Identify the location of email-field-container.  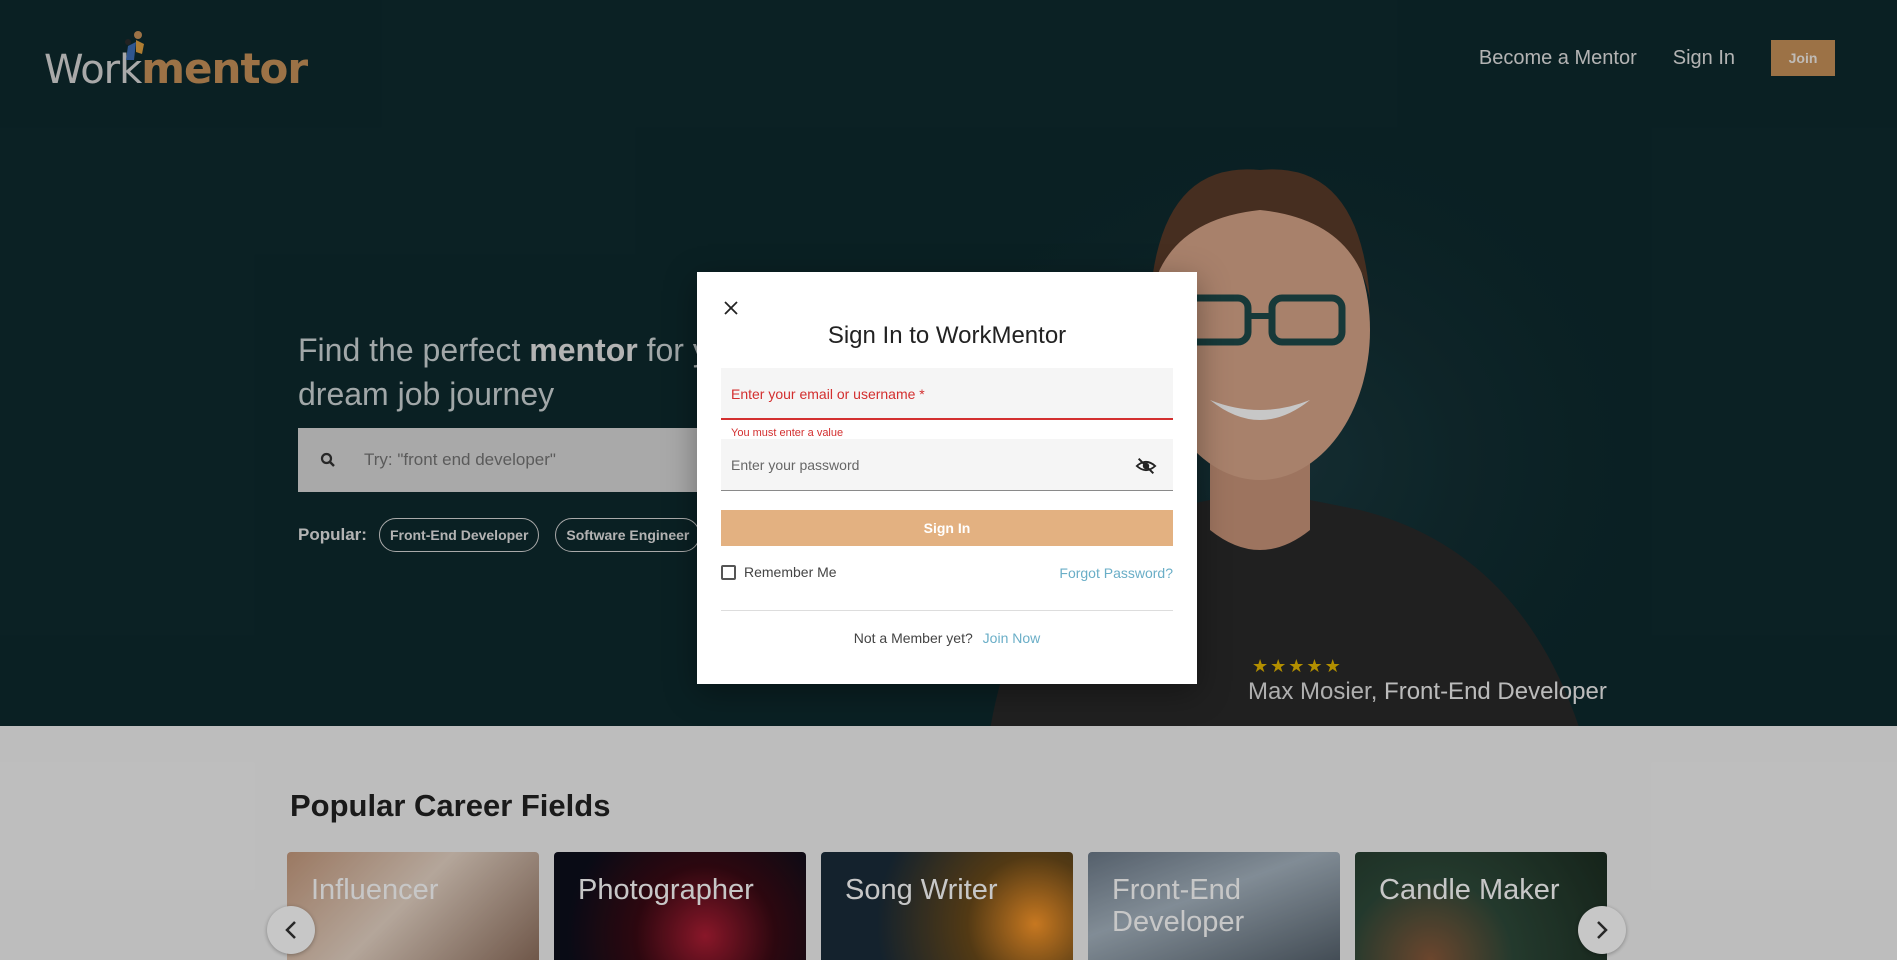
(947, 394).